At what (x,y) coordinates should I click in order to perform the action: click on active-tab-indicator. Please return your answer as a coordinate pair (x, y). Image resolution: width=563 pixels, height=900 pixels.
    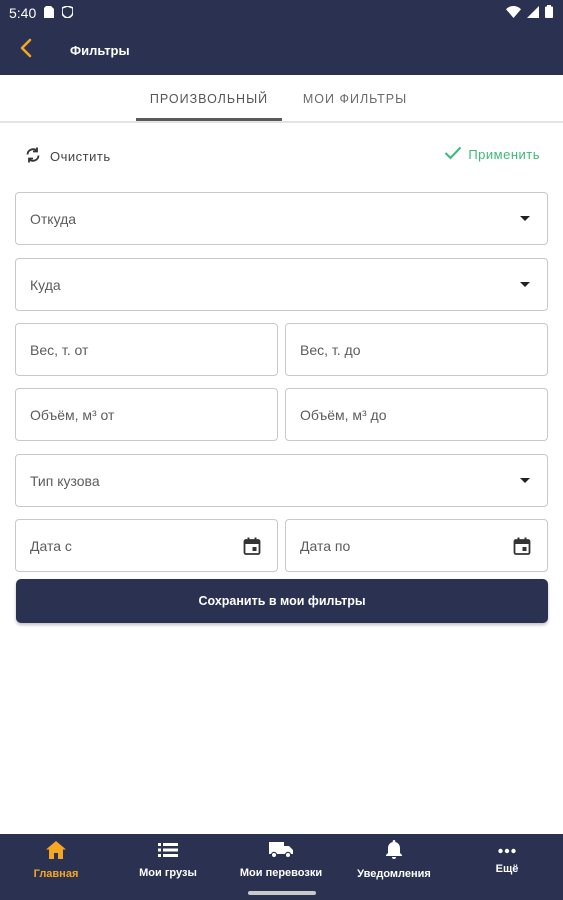
    Looking at the image, I should click on (209, 119).